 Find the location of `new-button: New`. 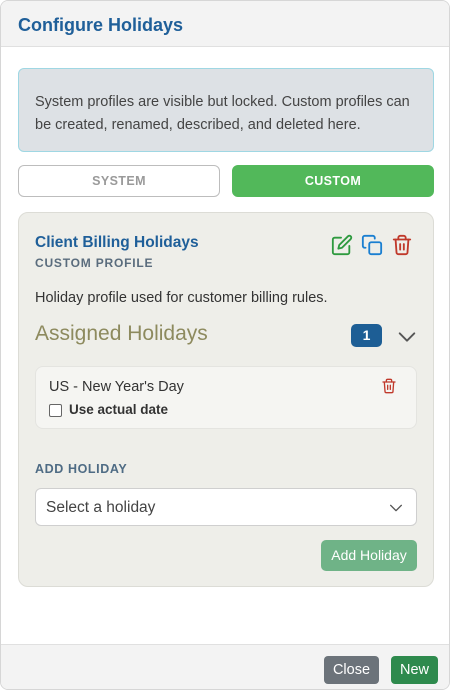

new-button: New is located at coordinates (414, 670).